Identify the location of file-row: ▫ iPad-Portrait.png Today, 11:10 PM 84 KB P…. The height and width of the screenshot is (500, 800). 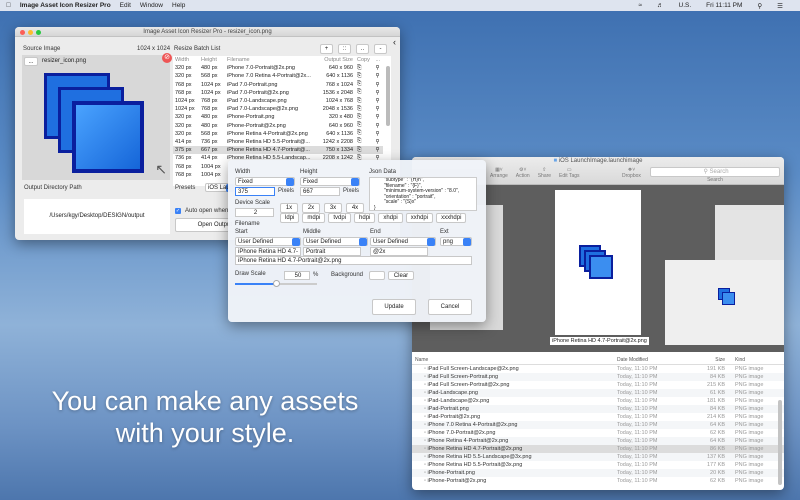
(598, 409).